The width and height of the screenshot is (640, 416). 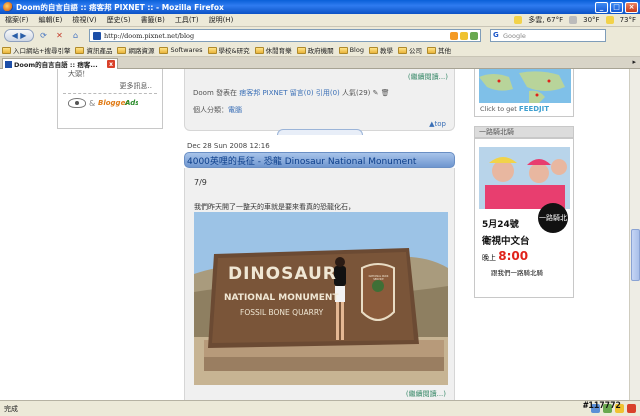 I want to click on search-box: G Google, so click(x=548, y=35).